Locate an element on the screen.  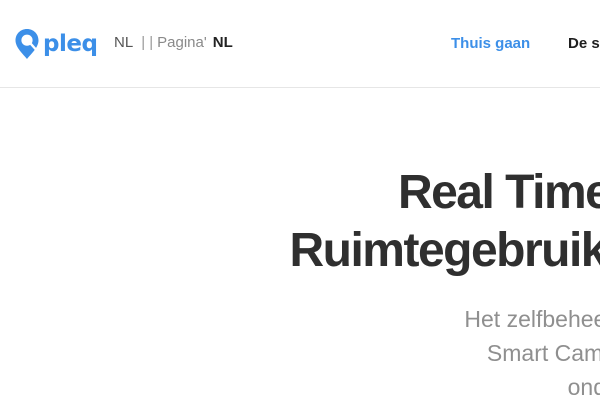
nav-link-home: Thuis gaan is located at coordinates (490, 43).